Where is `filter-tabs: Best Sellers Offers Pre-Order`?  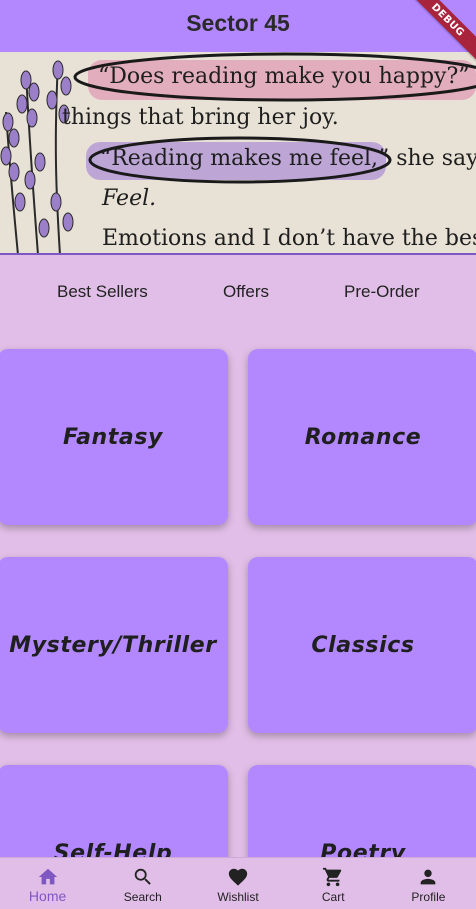 filter-tabs: Best Sellers Offers Pre-Order is located at coordinates (238, 302).